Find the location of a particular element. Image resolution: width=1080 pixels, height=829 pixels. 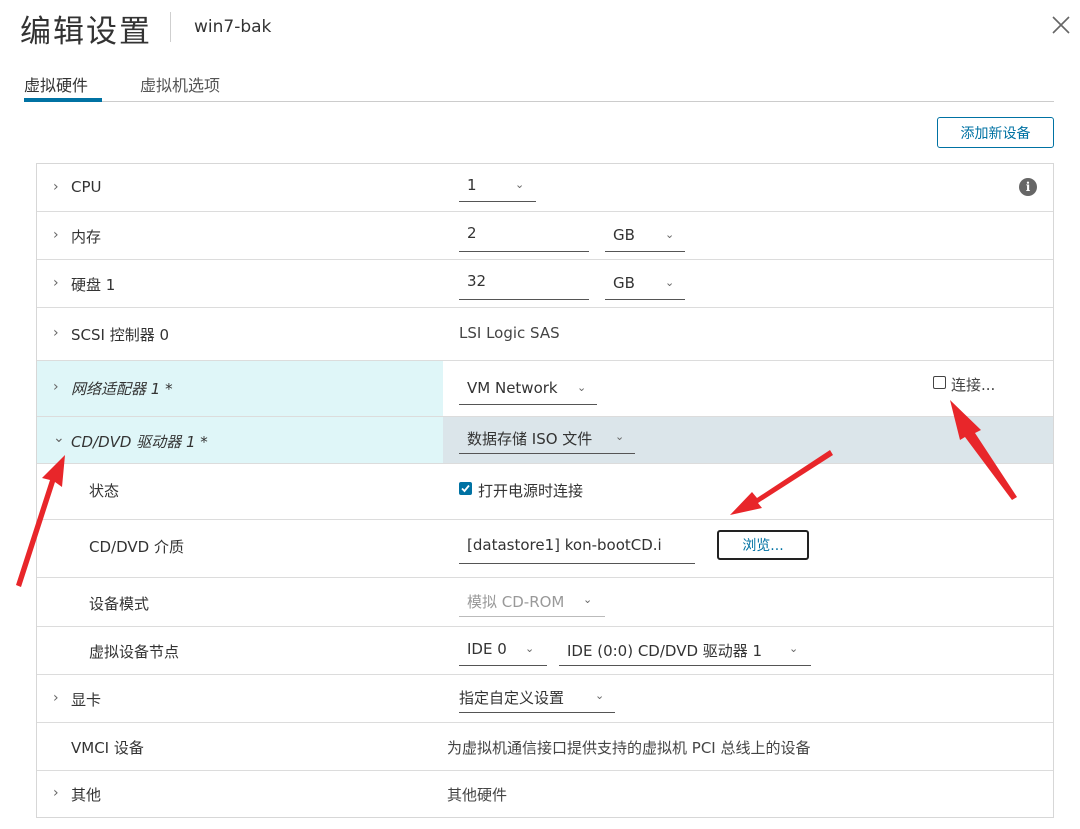

hardware-row-cpu: › CPU 1 ⌄ i is located at coordinates (545, 188).